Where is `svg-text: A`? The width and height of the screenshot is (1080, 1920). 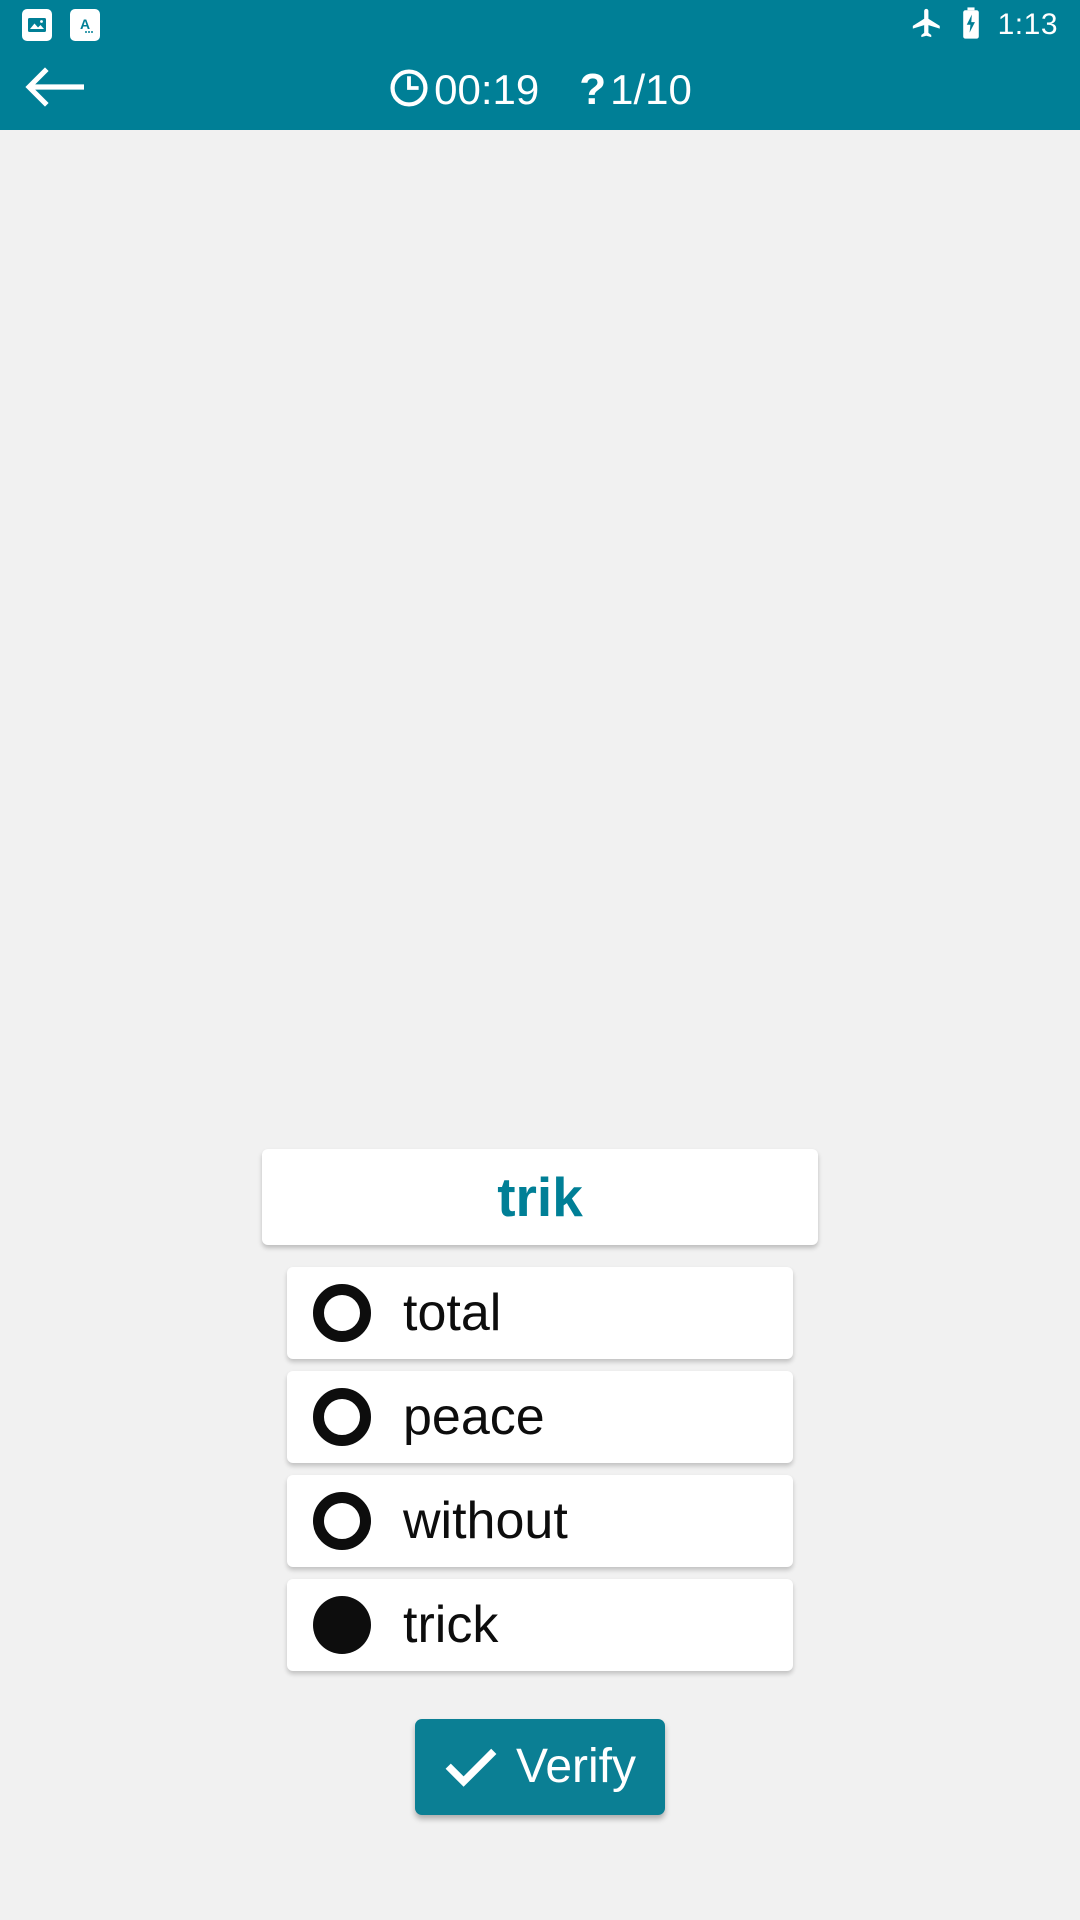
svg-text: A is located at coordinates (85, 24).